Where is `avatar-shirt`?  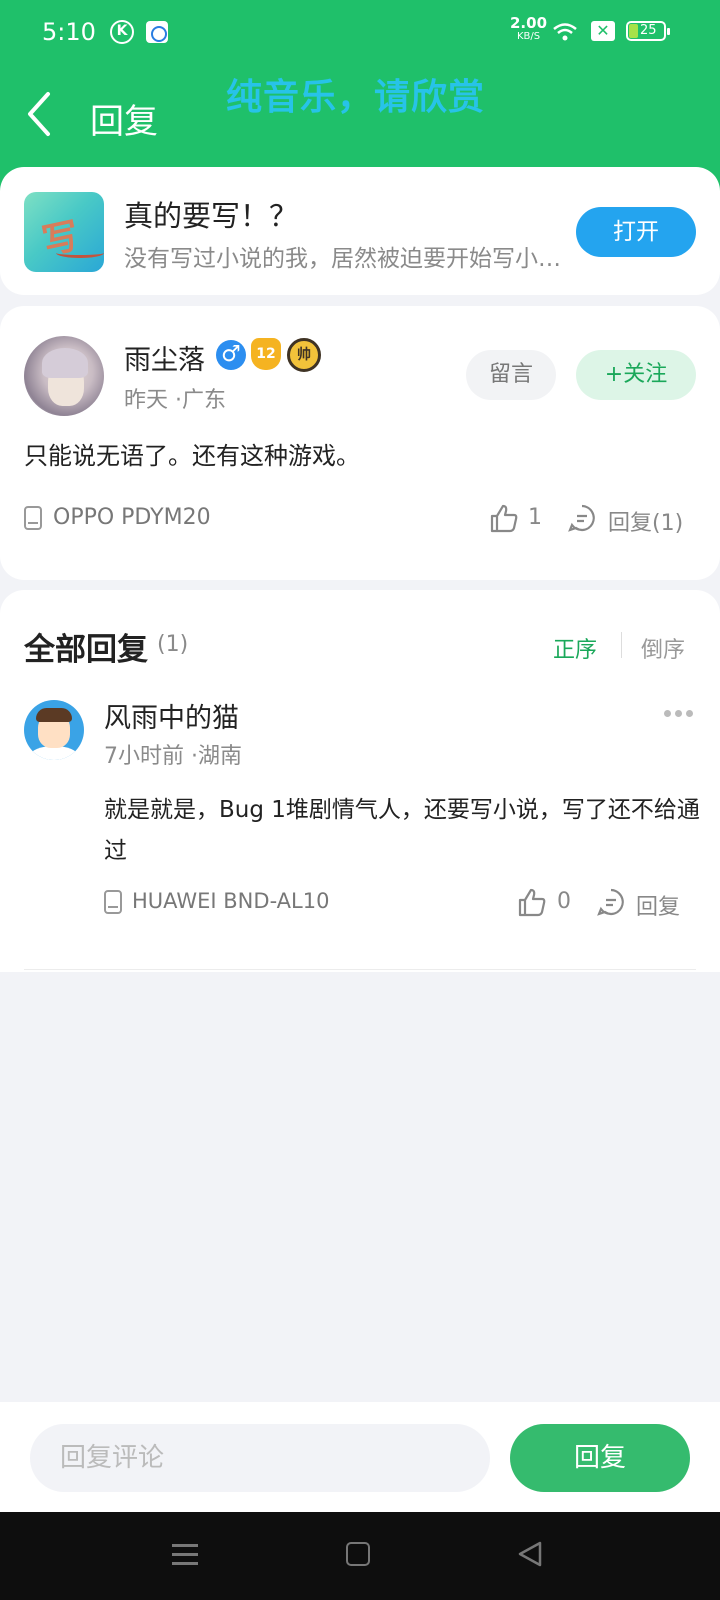 avatar-shirt is located at coordinates (54, 753).